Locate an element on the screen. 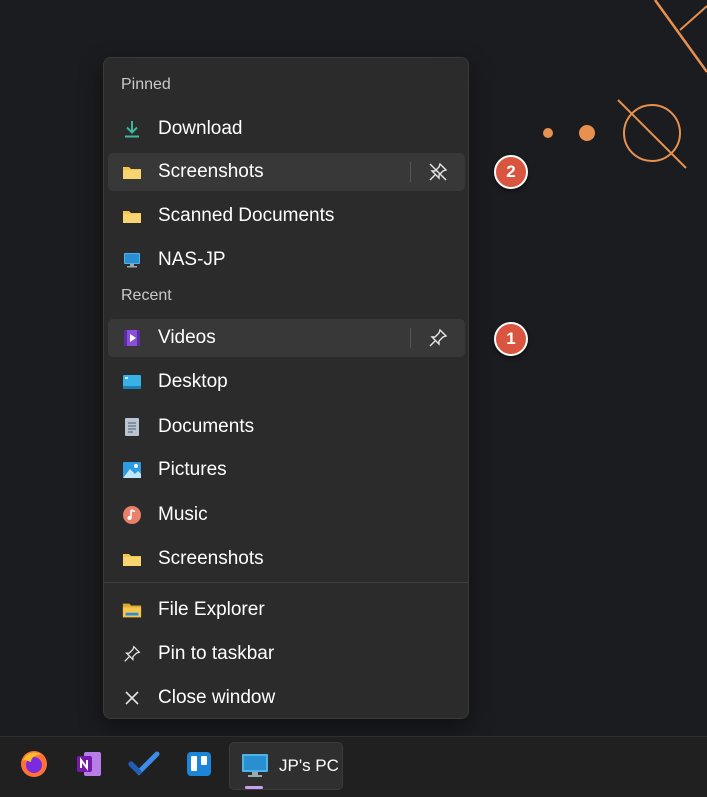 This screenshot has height=797, width=707. desktop-icon is located at coordinates (132, 382).